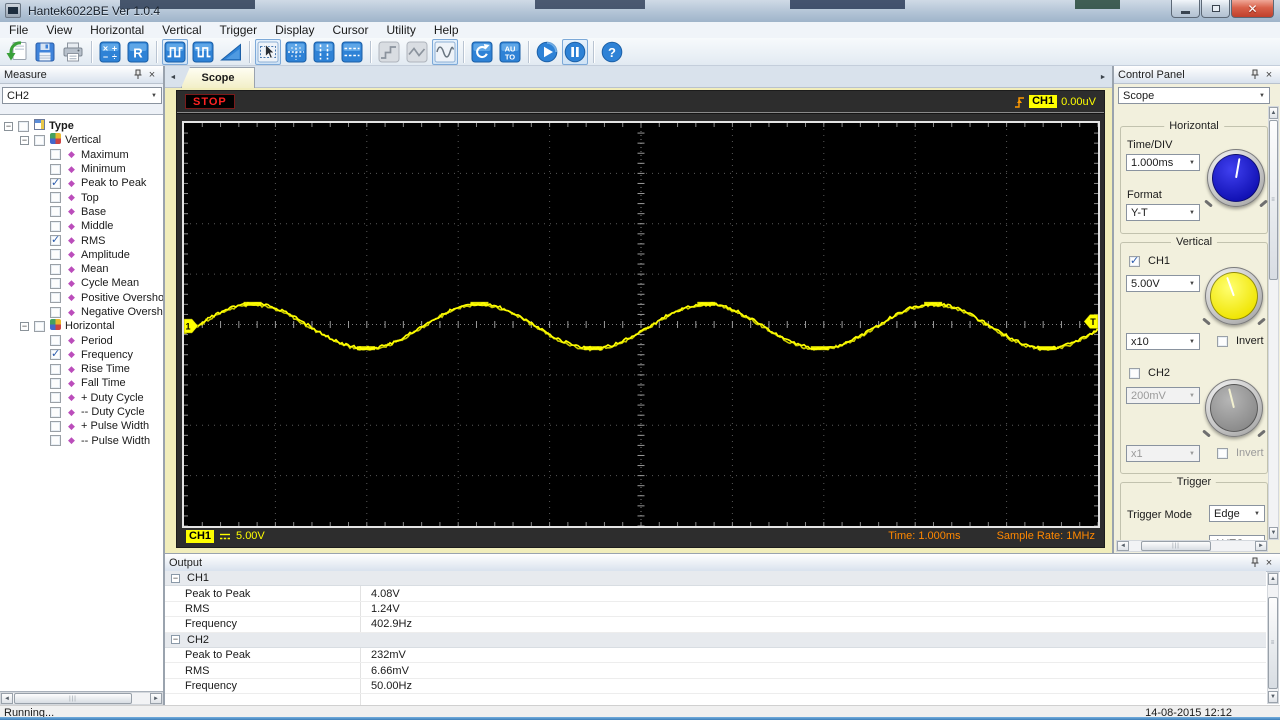 The image size is (1280, 720). I want to click on menu-utility: Utility, so click(400, 30).